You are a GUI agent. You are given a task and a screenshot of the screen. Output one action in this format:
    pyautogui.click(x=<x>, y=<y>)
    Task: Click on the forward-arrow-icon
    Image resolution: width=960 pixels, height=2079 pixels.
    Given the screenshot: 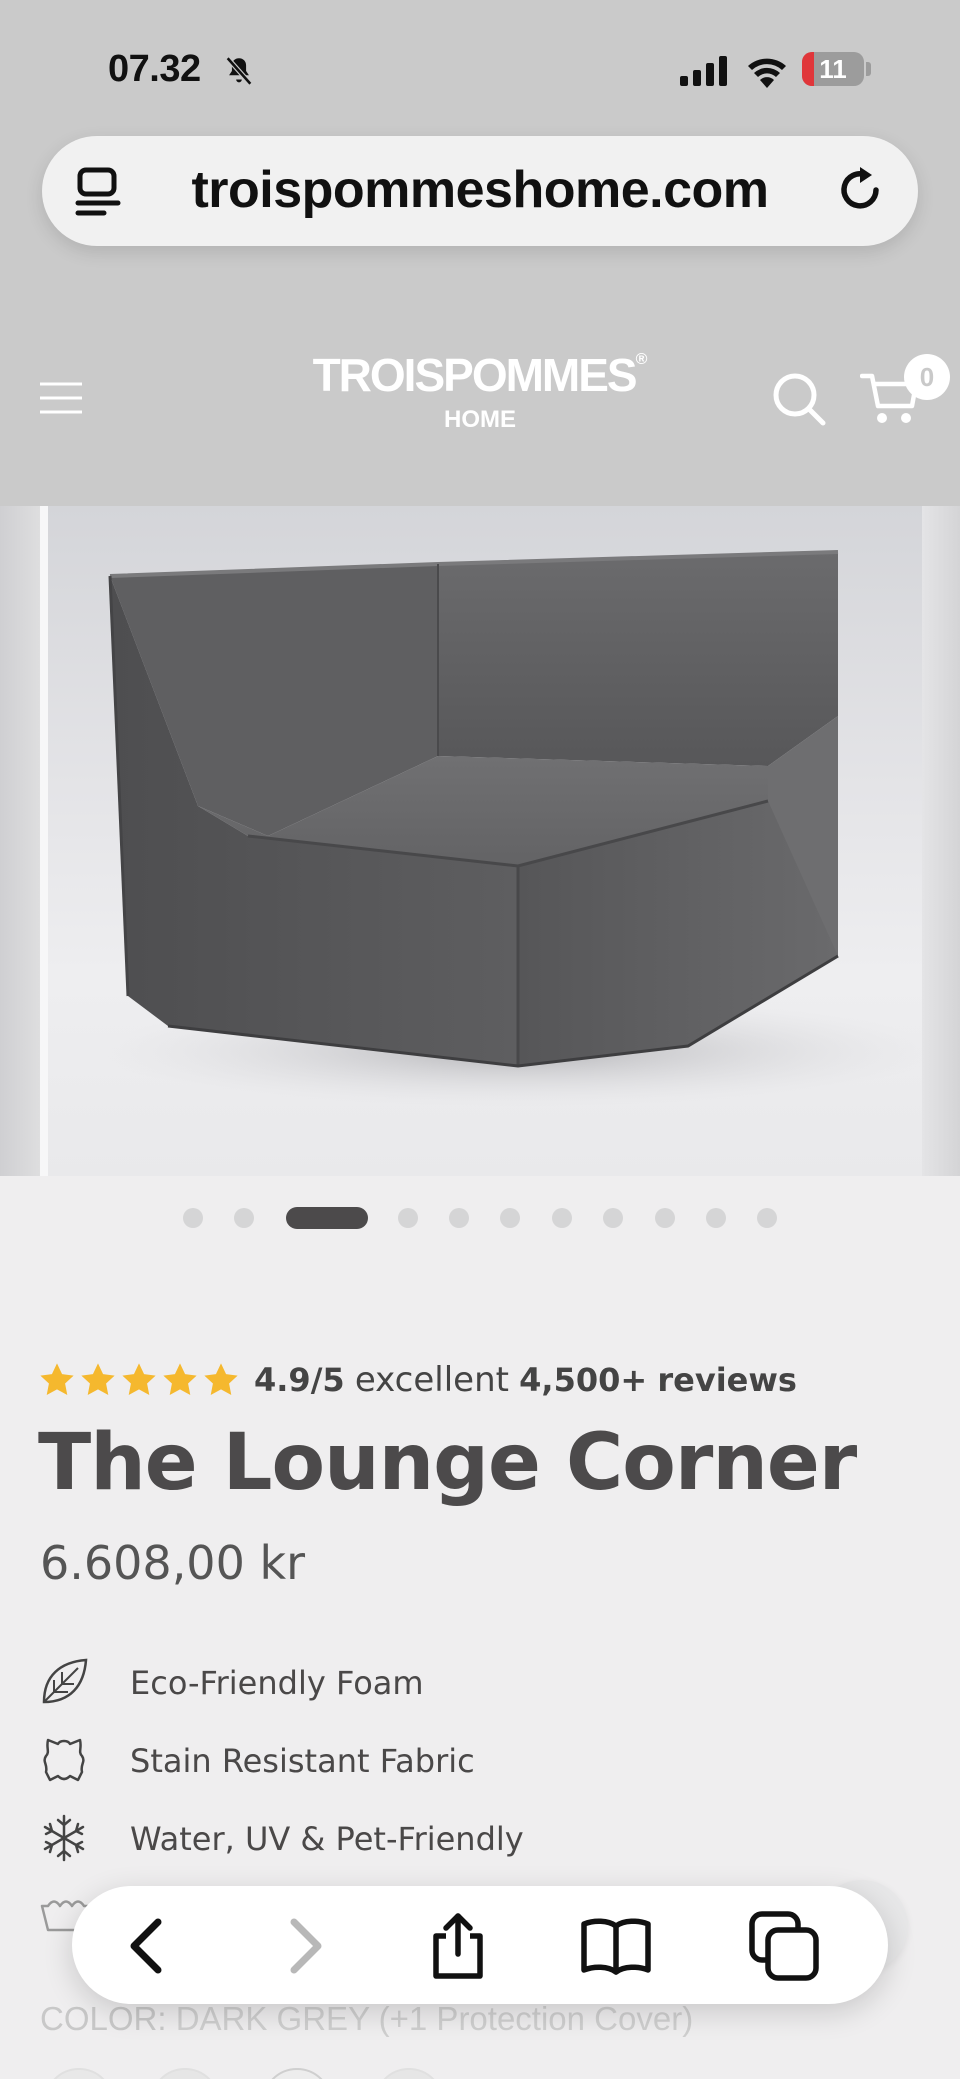 What is the action you would take?
    pyautogui.click(x=306, y=1946)
    